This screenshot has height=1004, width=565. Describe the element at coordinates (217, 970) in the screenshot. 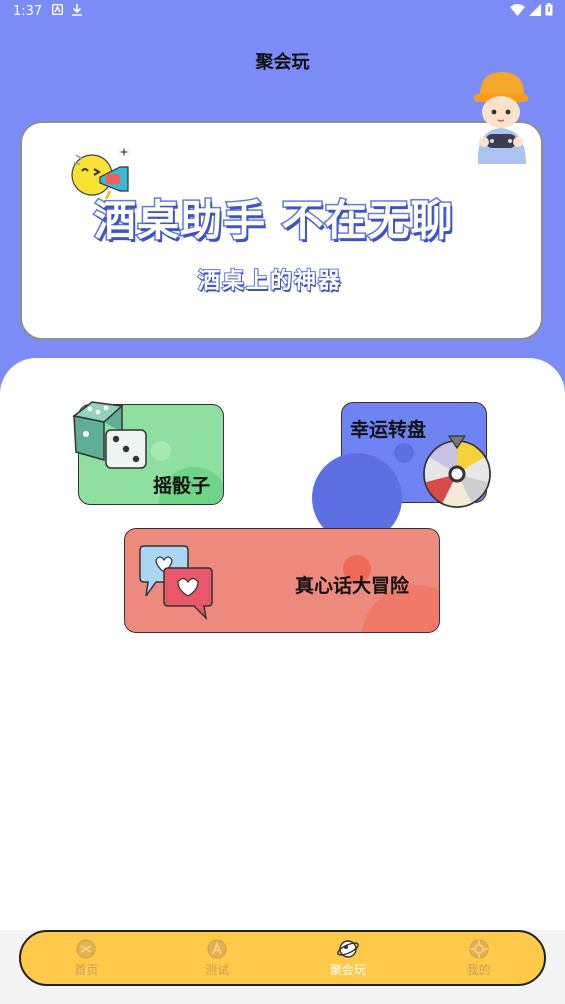

I see `nav-label-test: 测试` at that location.